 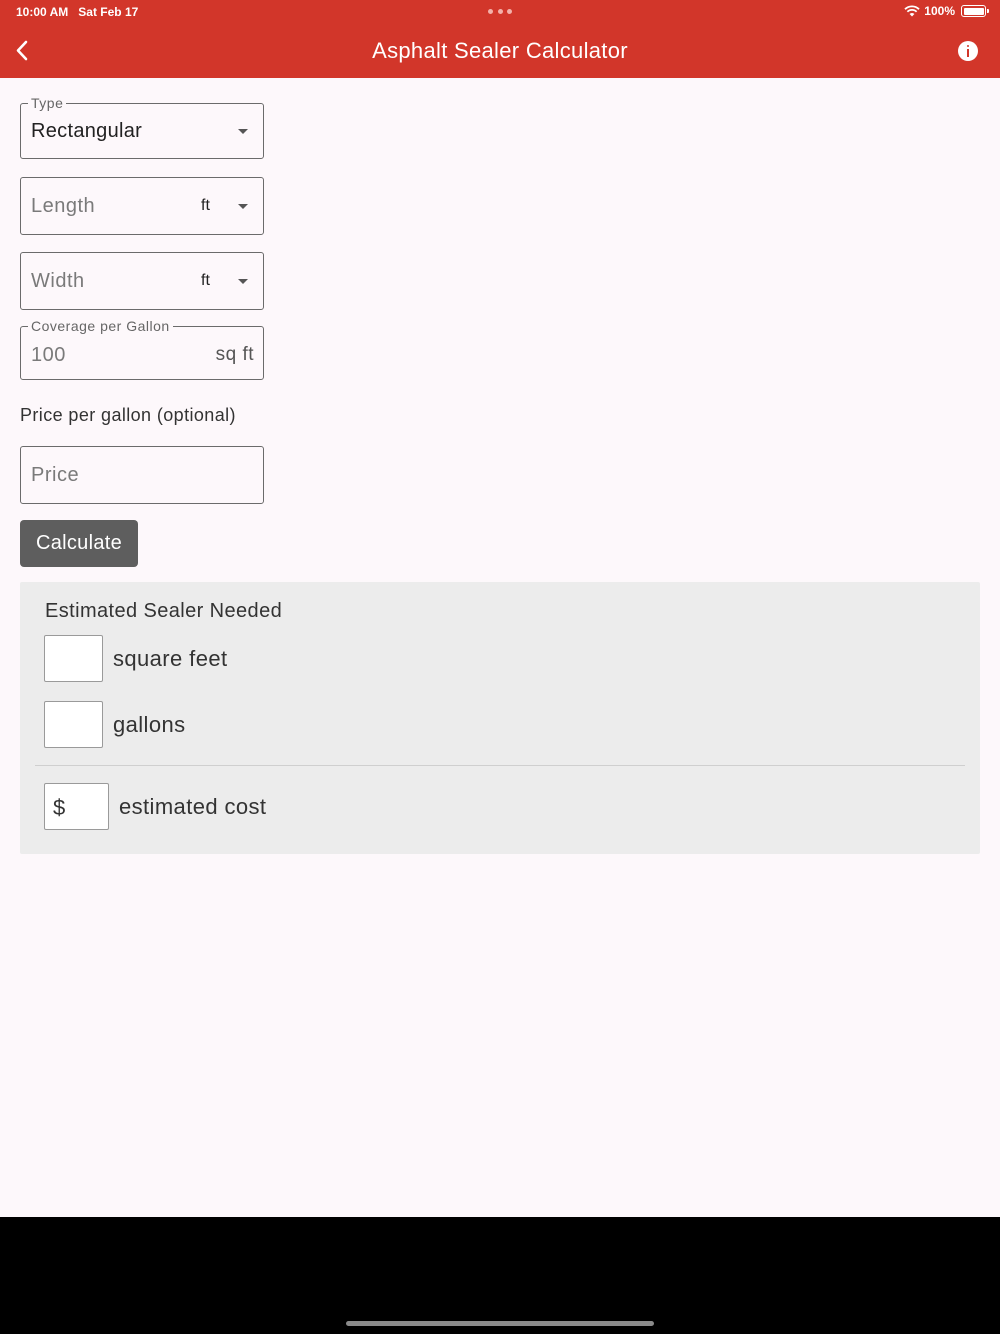 What do you see at coordinates (149, 724) in the screenshot?
I see `gallons-label: gallons` at bounding box center [149, 724].